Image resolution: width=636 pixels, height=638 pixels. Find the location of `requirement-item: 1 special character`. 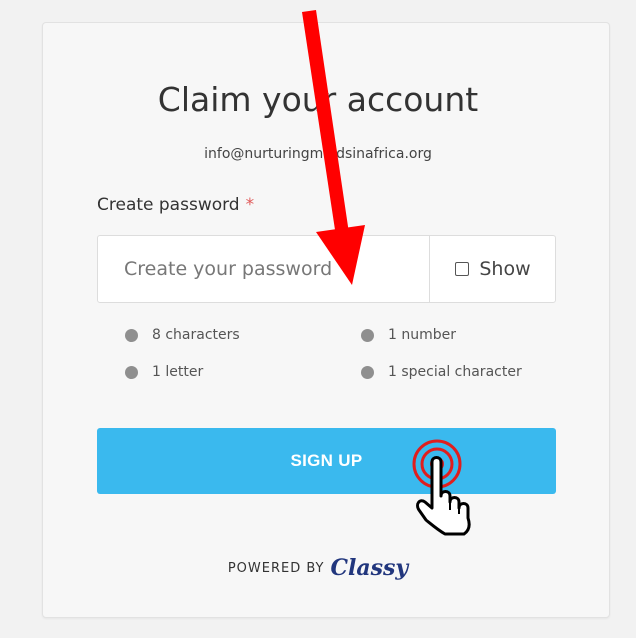

requirement-item: 1 special character is located at coordinates (441, 372).